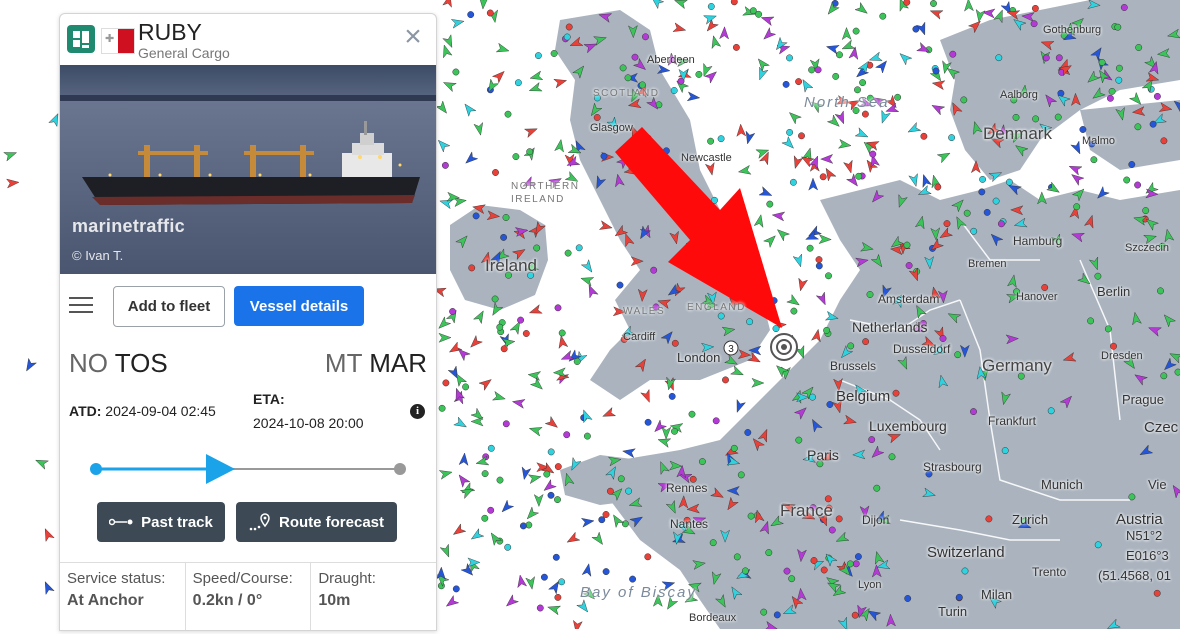 This screenshot has height=634, width=1180. What do you see at coordinates (316, 522) in the screenshot?
I see `route-forecast-button: Route forecast` at bounding box center [316, 522].